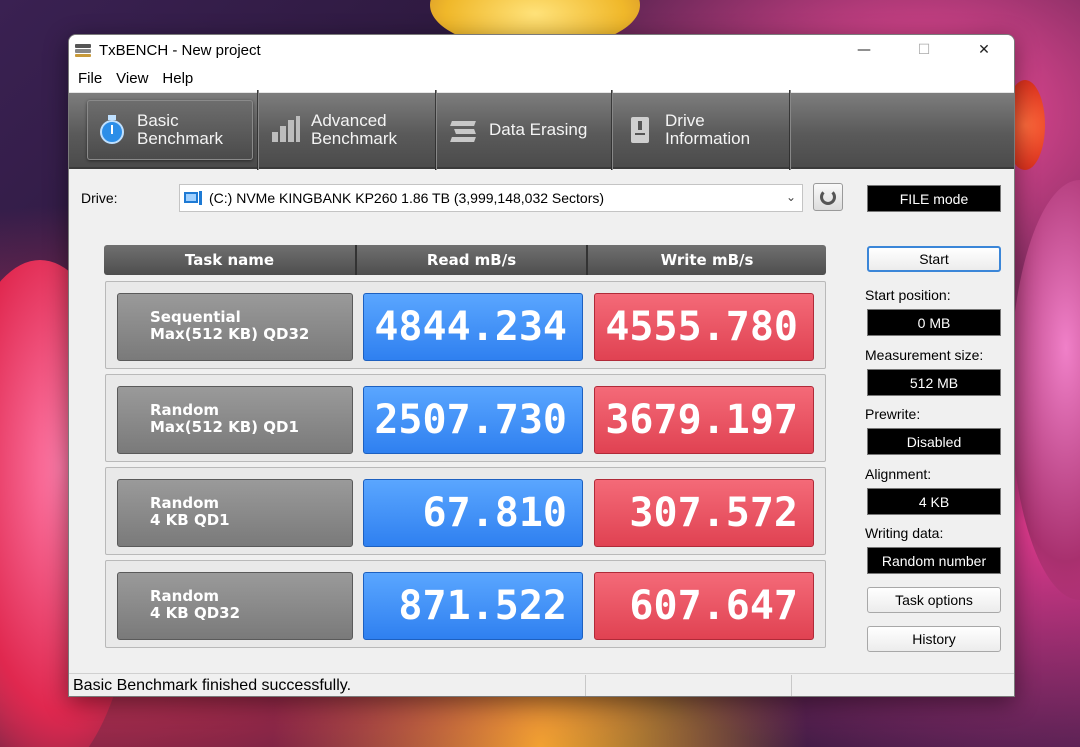 The width and height of the screenshot is (1080, 747). What do you see at coordinates (470, 260) in the screenshot?
I see `column-header-read: Read mB/s` at bounding box center [470, 260].